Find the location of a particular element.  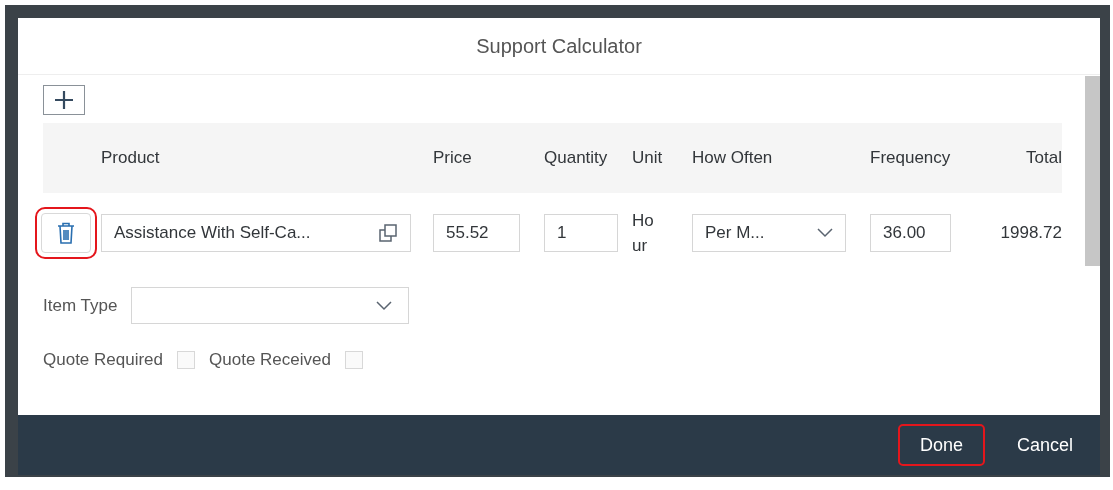

checkbox-label: Quote Required is located at coordinates (103, 360).